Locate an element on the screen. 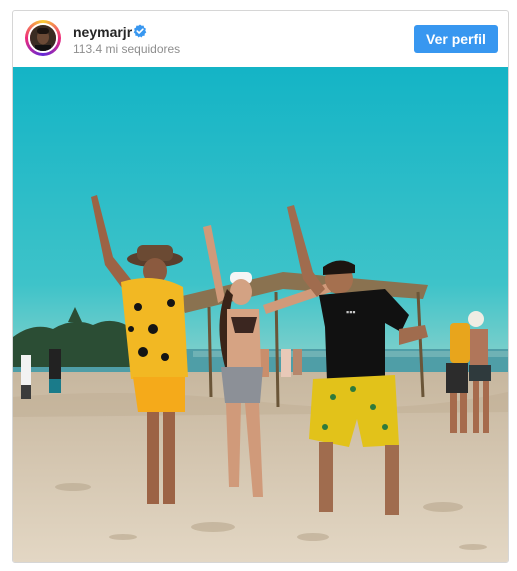  username: neymarjr is located at coordinates (102, 32).